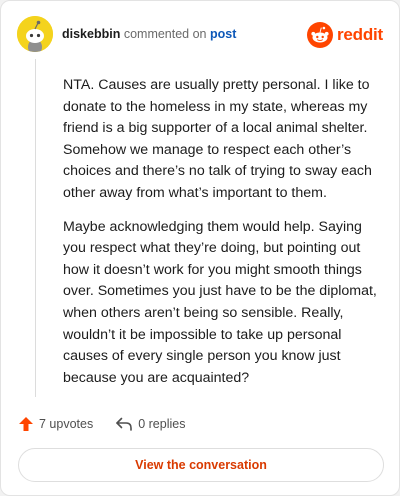 Image resolution: width=400 pixels, height=496 pixels. I want to click on user-avatar, so click(35, 34).